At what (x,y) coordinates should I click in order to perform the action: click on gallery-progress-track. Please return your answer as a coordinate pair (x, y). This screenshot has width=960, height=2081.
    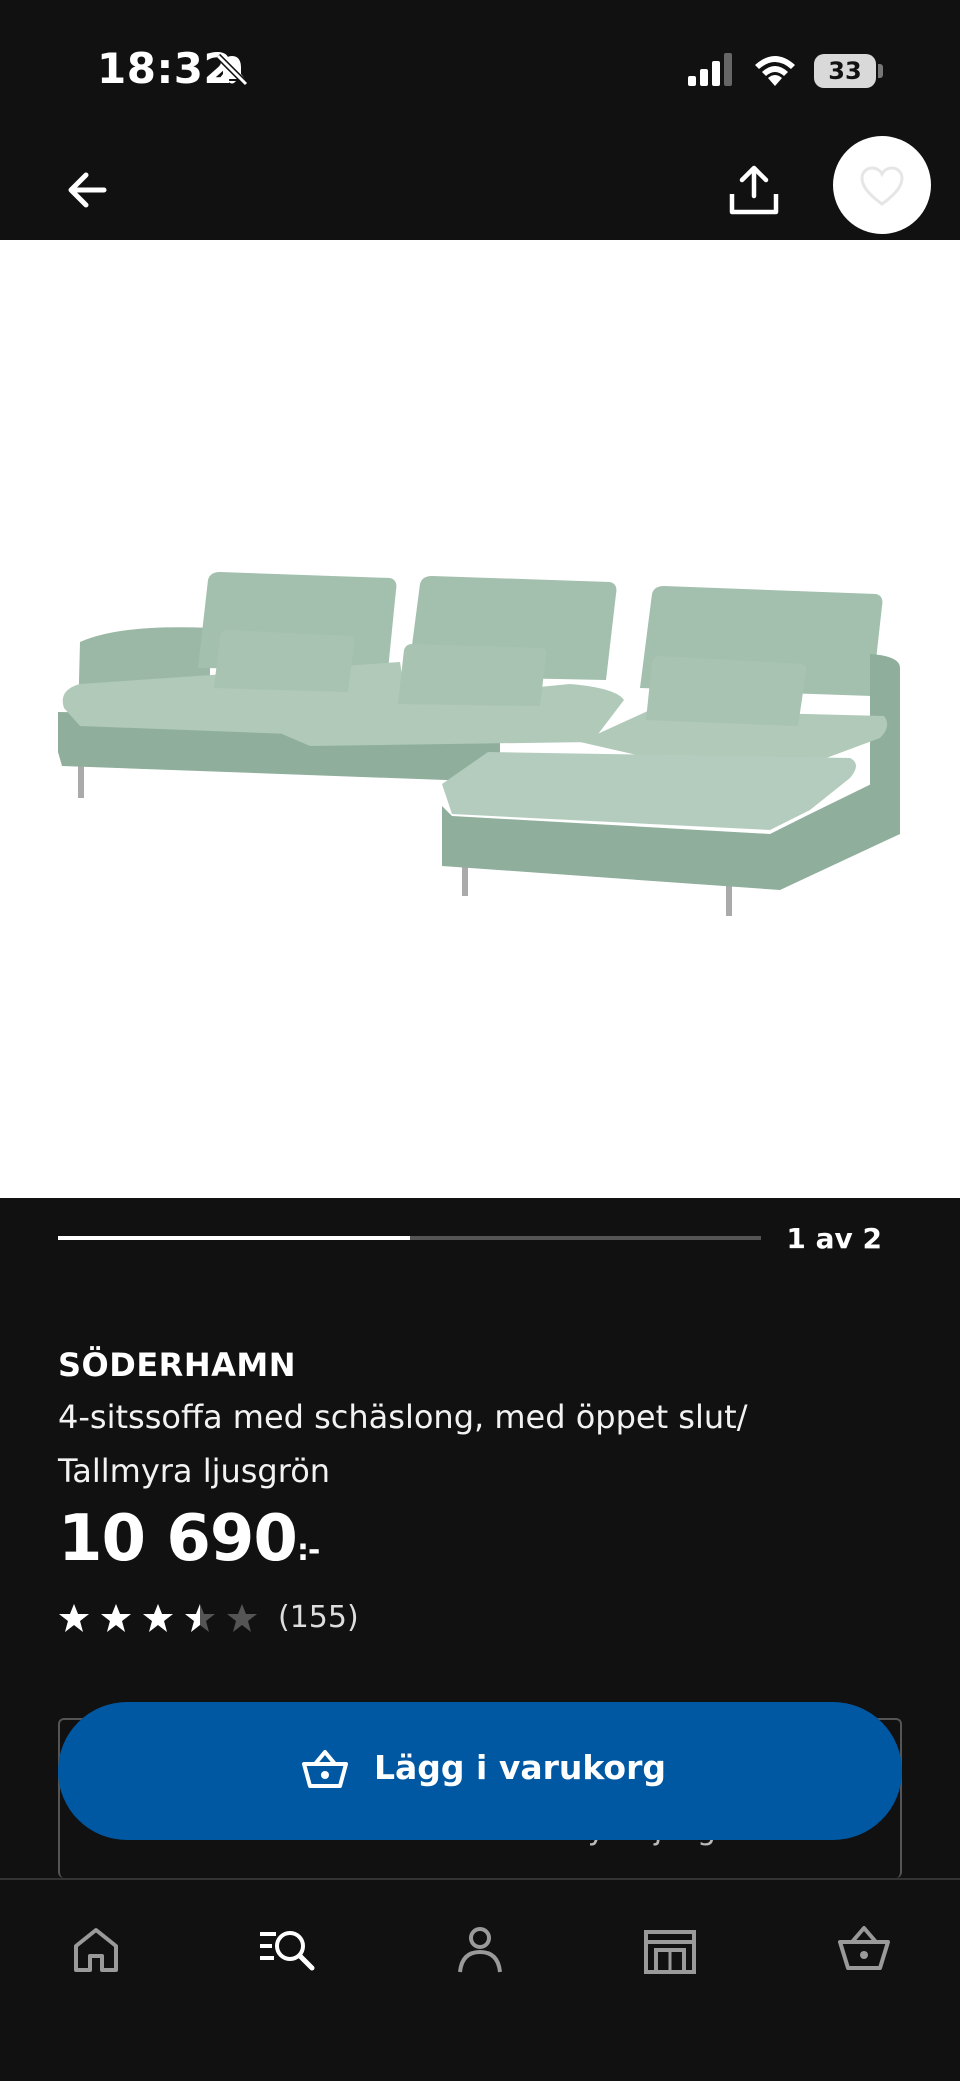
    Looking at the image, I should click on (409, 1238).